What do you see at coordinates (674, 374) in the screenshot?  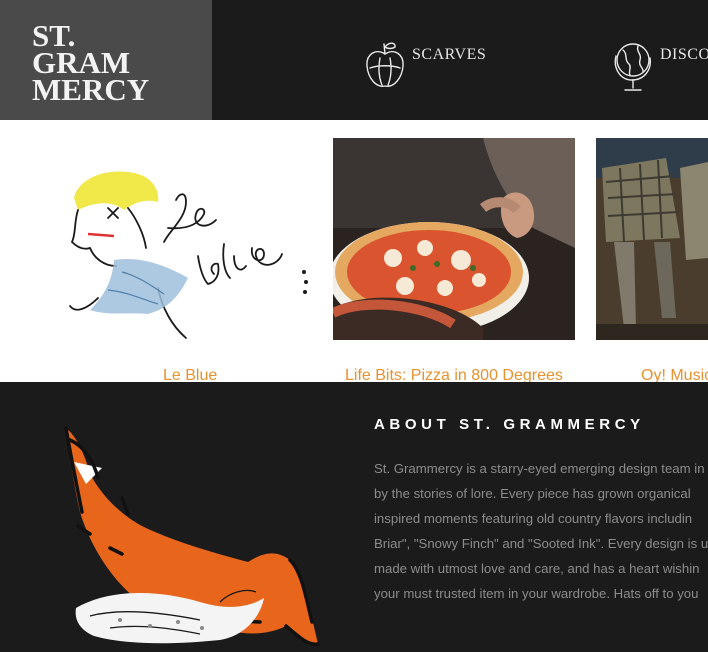 I see `caption-music: Oy! Music` at bounding box center [674, 374].